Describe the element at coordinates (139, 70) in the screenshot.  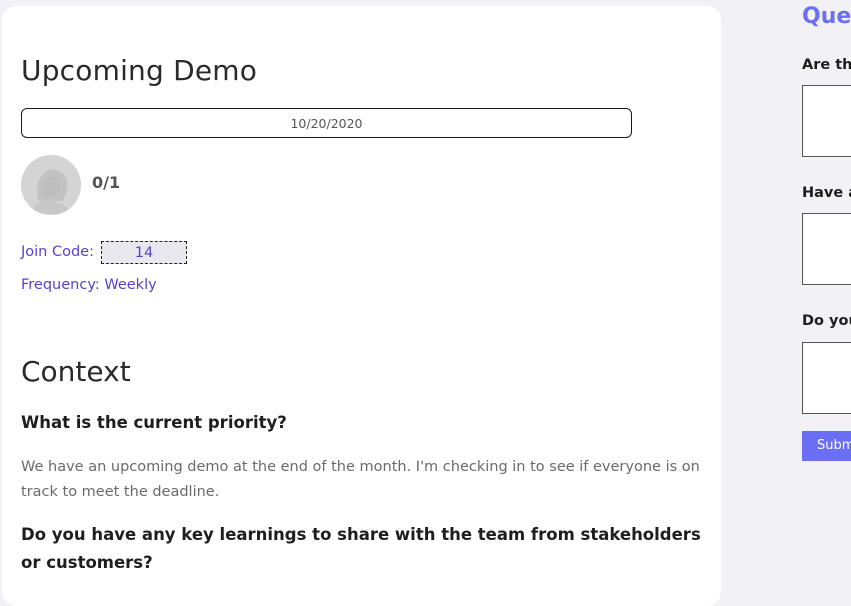
I see `page-title: Upcoming Demo` at that location.